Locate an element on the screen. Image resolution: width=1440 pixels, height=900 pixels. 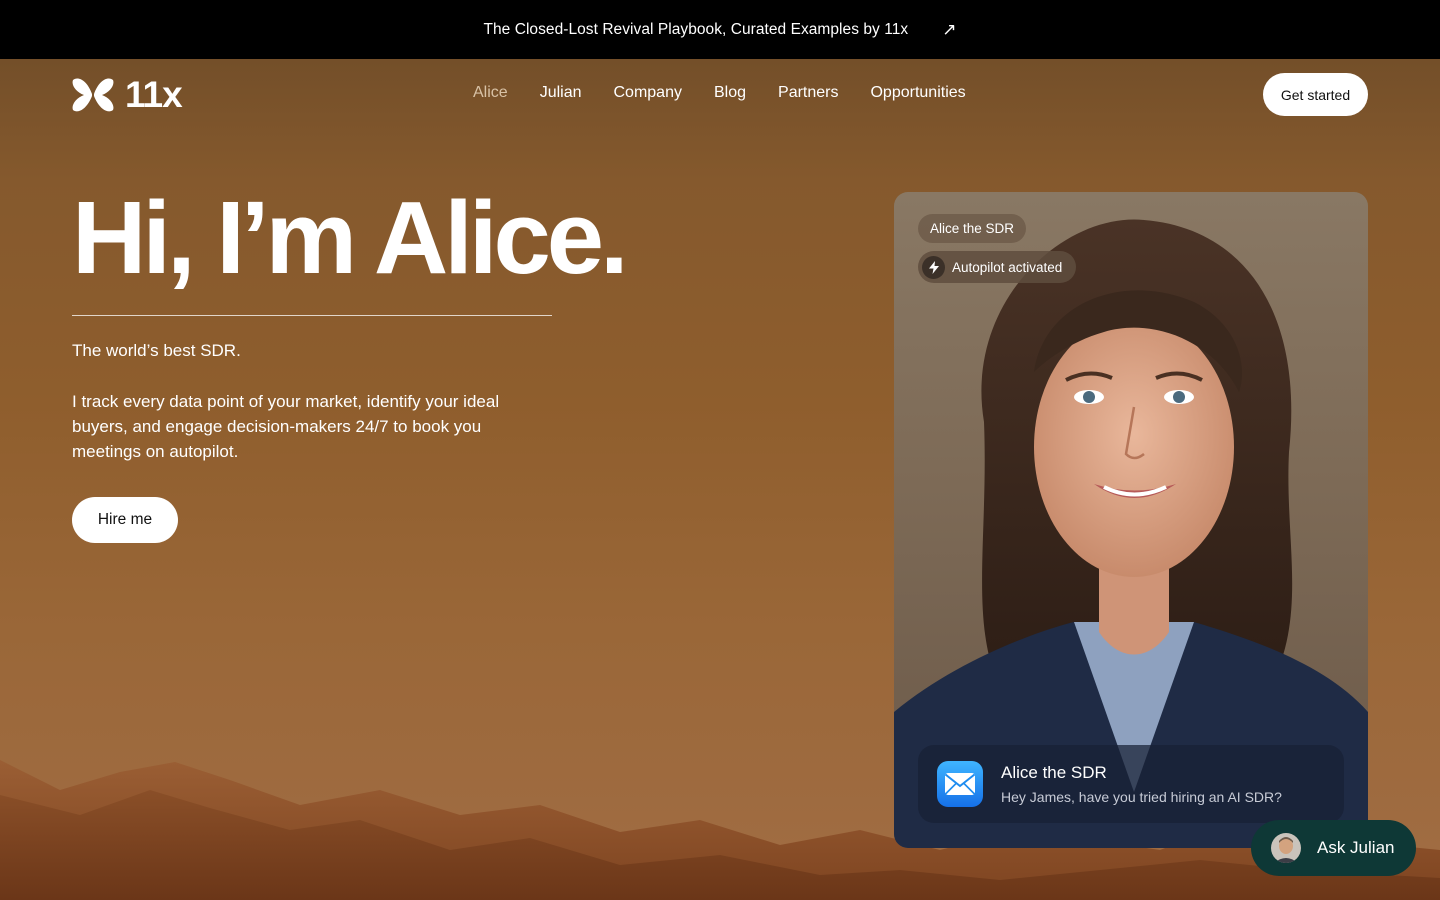
julian-avatar is located at coordinates (1286, 848).